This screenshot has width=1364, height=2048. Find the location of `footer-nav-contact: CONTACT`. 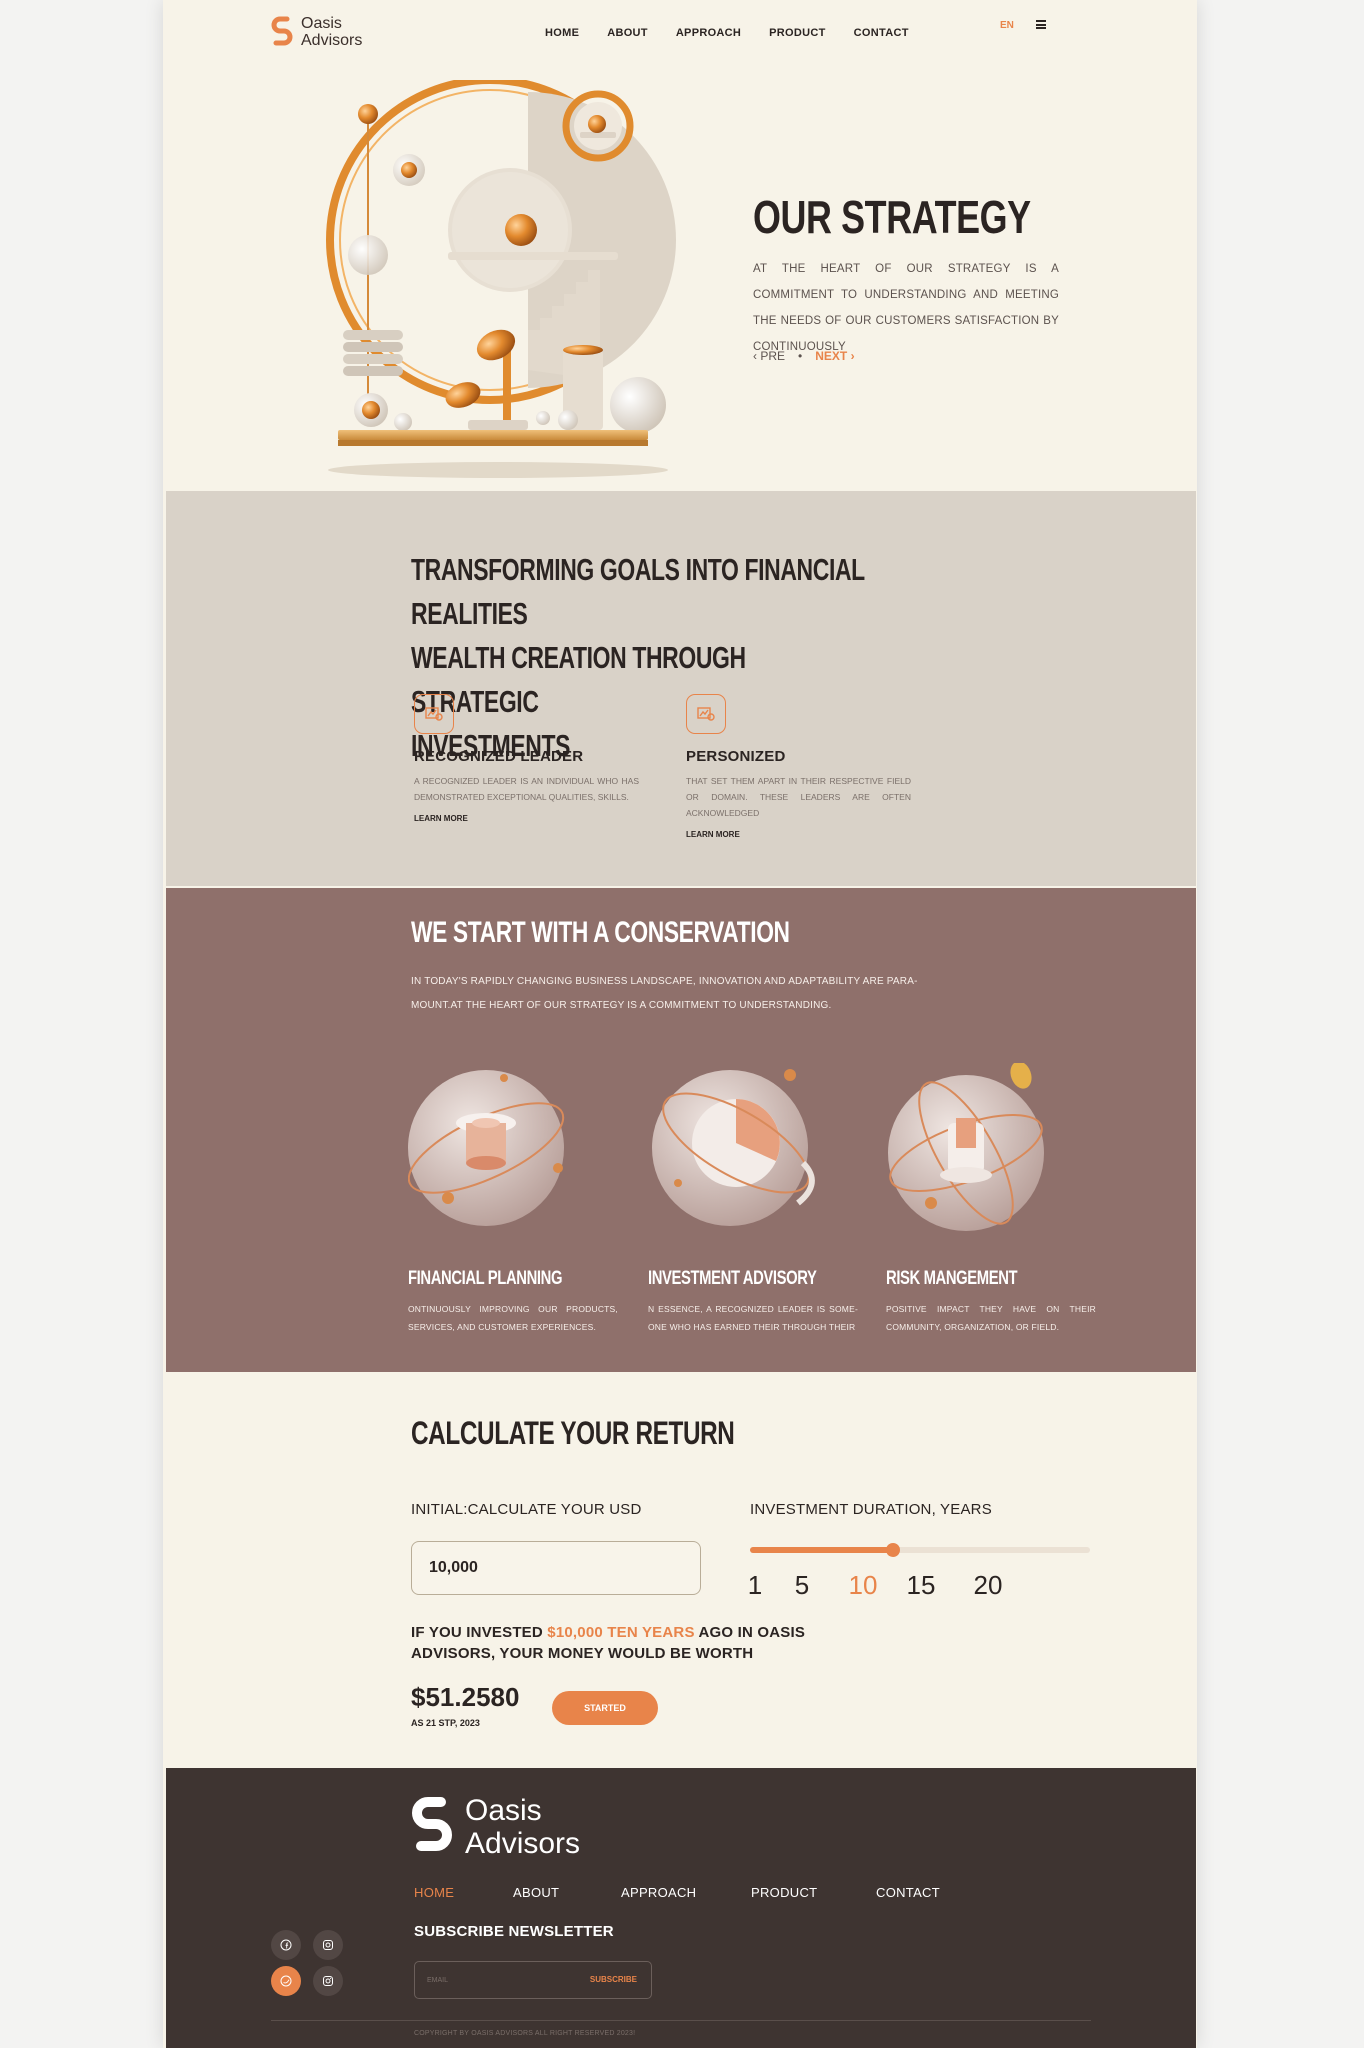

footer-nav-contact: CONTACT is located at coordinates (908, 1892).